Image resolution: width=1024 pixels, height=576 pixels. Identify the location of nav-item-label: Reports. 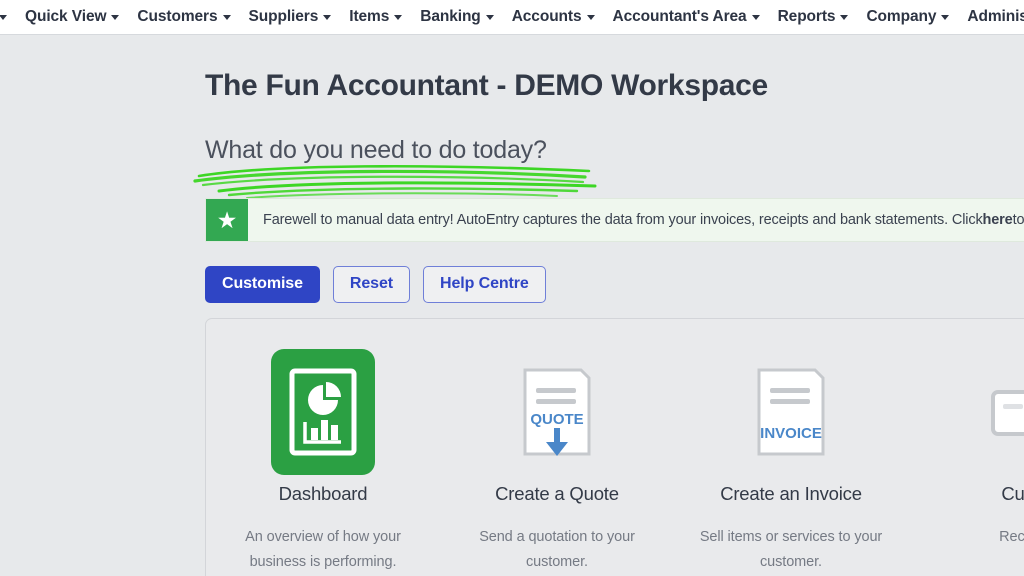
(806, 16).